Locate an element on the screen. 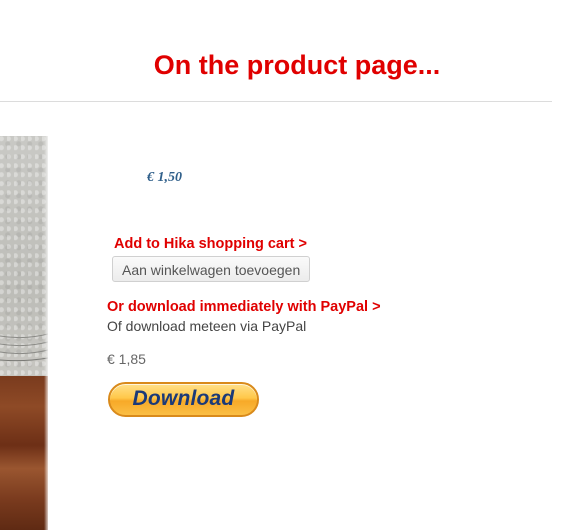 The image size is (580, 530). divider is located at coordinates (276, 101).